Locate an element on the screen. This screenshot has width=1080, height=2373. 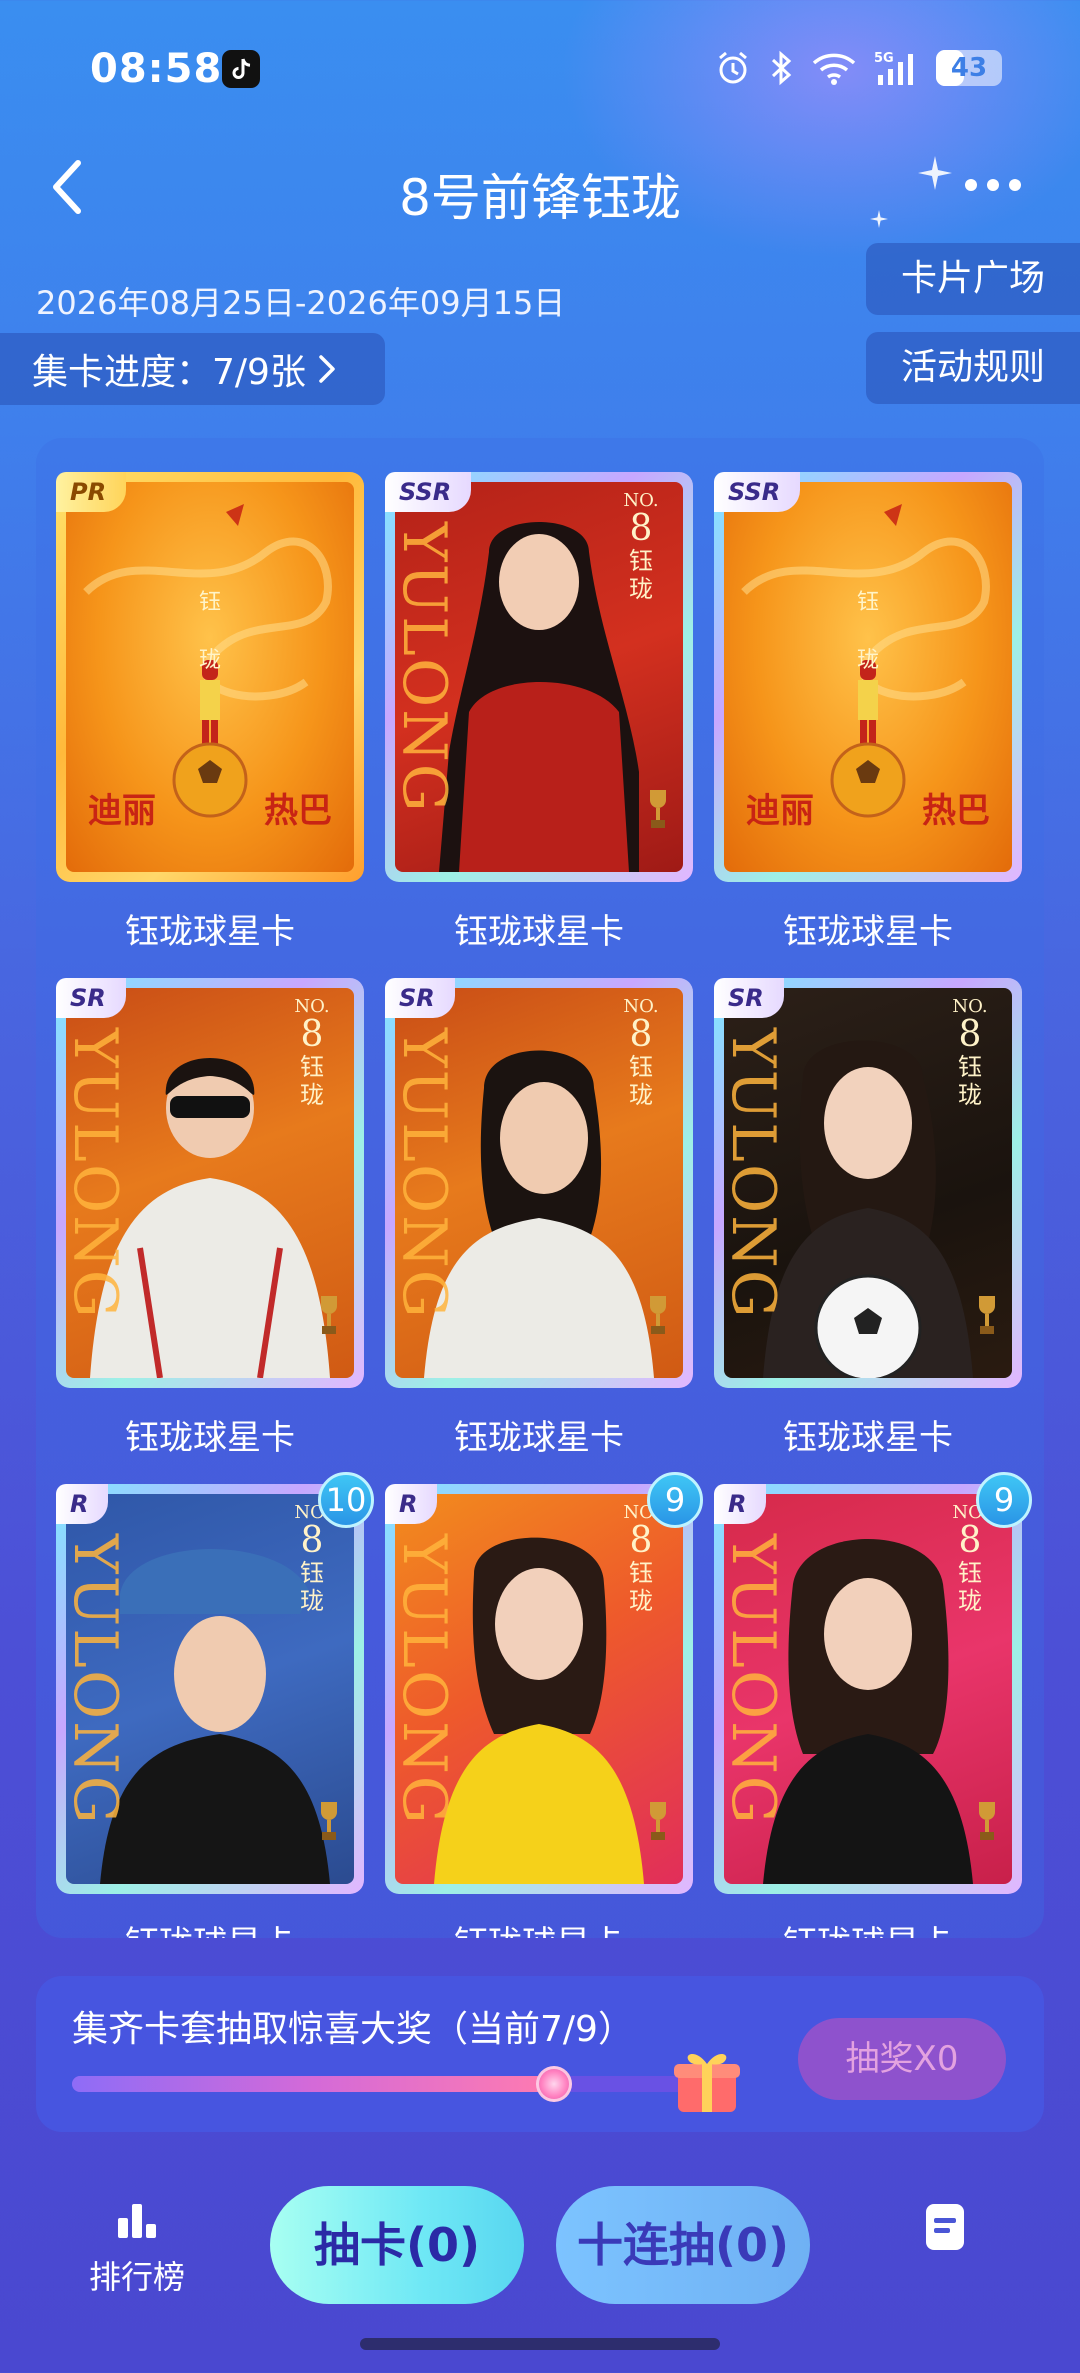
event-date-range: 2026年08月25日-2026年09月15日 is located at coordinates (301, 303).